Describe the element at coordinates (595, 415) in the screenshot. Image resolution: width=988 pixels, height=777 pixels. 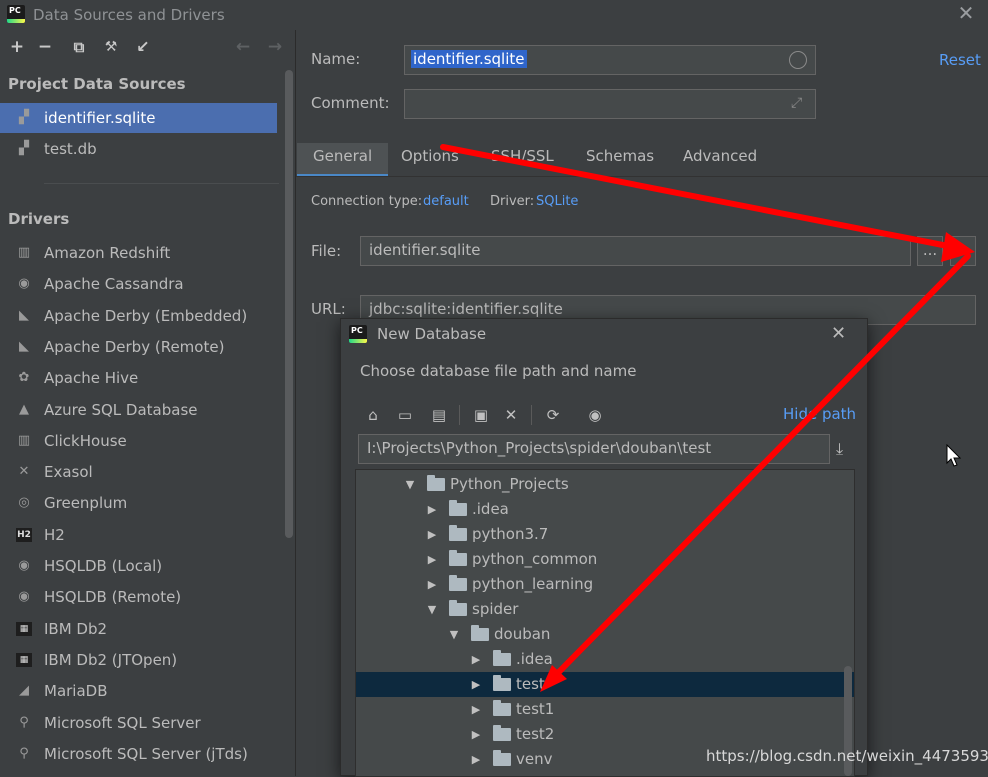
I see `show-hidden-icon: ◉` at that location.